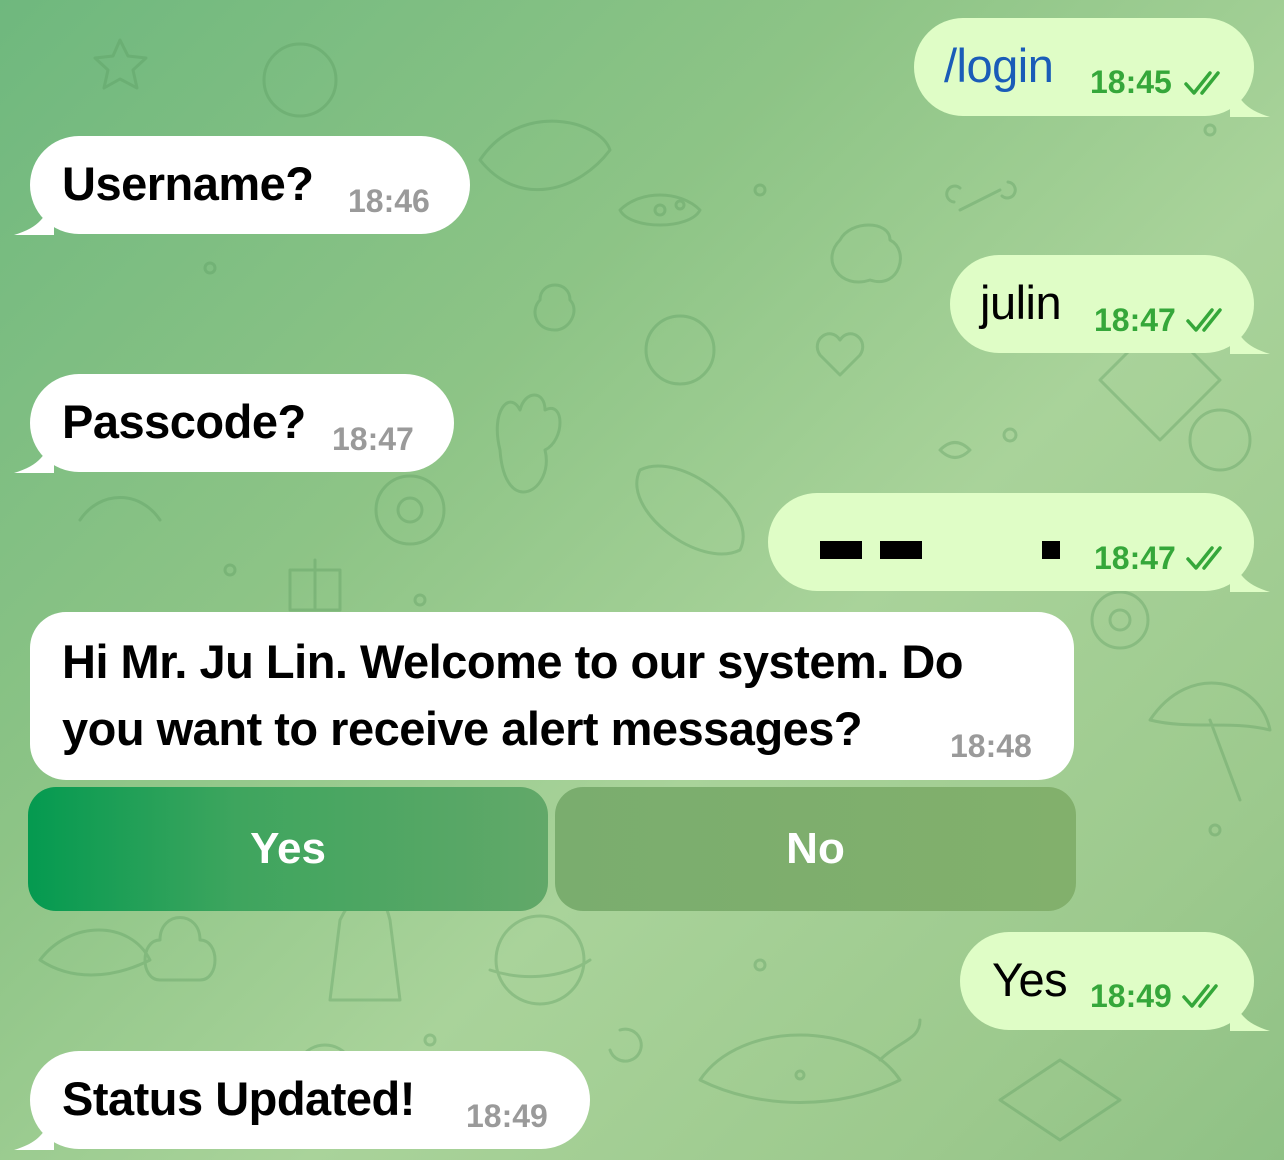 Image resolution: width=1284 pixels, height=1160 pixels. What do you see at coordinates (1131, 82) in the screenshot?
I see `message-time: 18:45` at bounding box center [1131, 82].